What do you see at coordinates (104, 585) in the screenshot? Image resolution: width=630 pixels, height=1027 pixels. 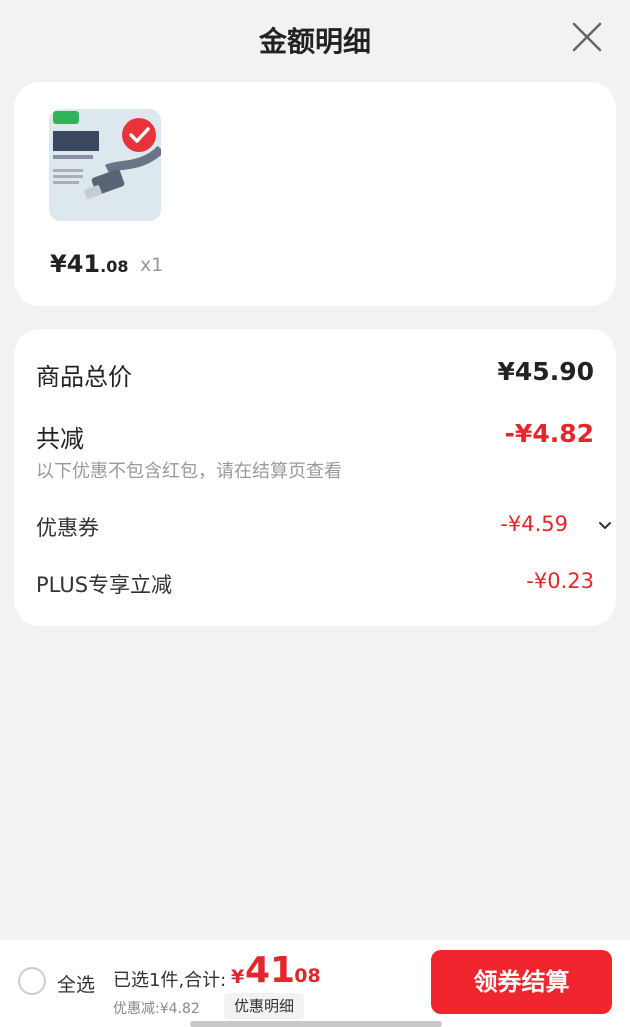 I see `plus-label: PLUS专享立减` at bounding box center [104, 585].